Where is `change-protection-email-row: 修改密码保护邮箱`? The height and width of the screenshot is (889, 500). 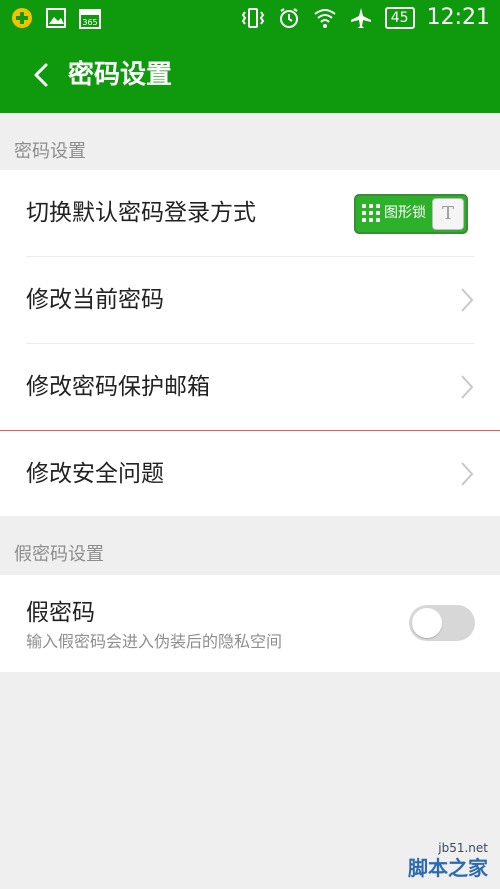 change-protection-email-row: 修改密码保护邮箱 is located at coordinates (250, 387).